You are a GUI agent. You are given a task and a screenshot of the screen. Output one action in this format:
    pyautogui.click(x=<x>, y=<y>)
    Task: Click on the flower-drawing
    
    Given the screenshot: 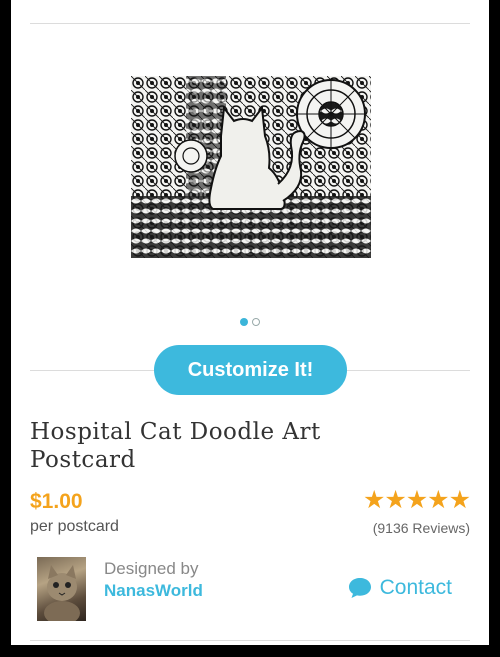 What is the action you would take?
    pyautogui.click(x=331, y=114)
    